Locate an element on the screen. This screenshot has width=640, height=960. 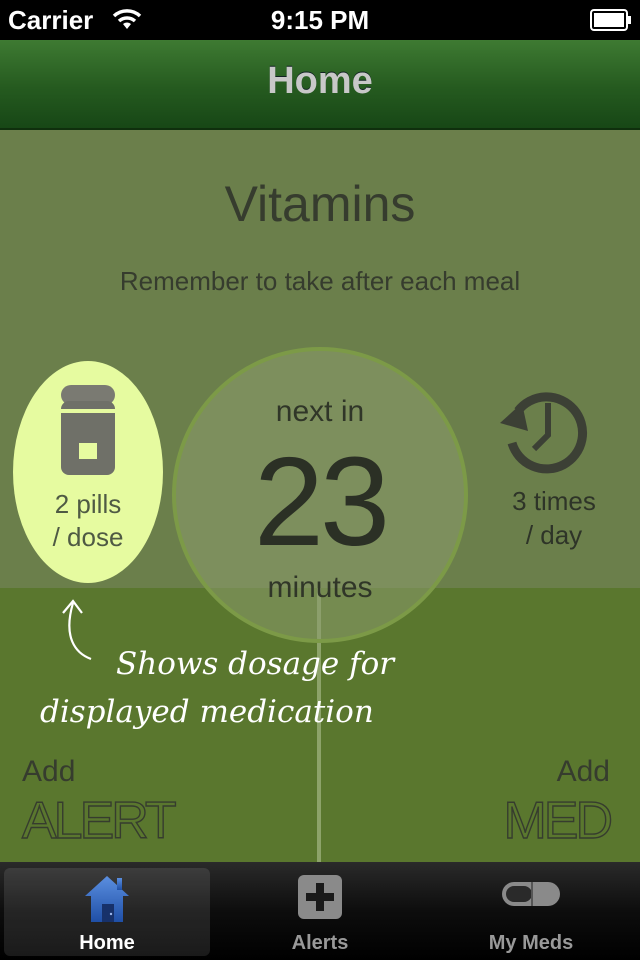
medication-note: Remember to take after each meal is located at coordinates (320, 281).